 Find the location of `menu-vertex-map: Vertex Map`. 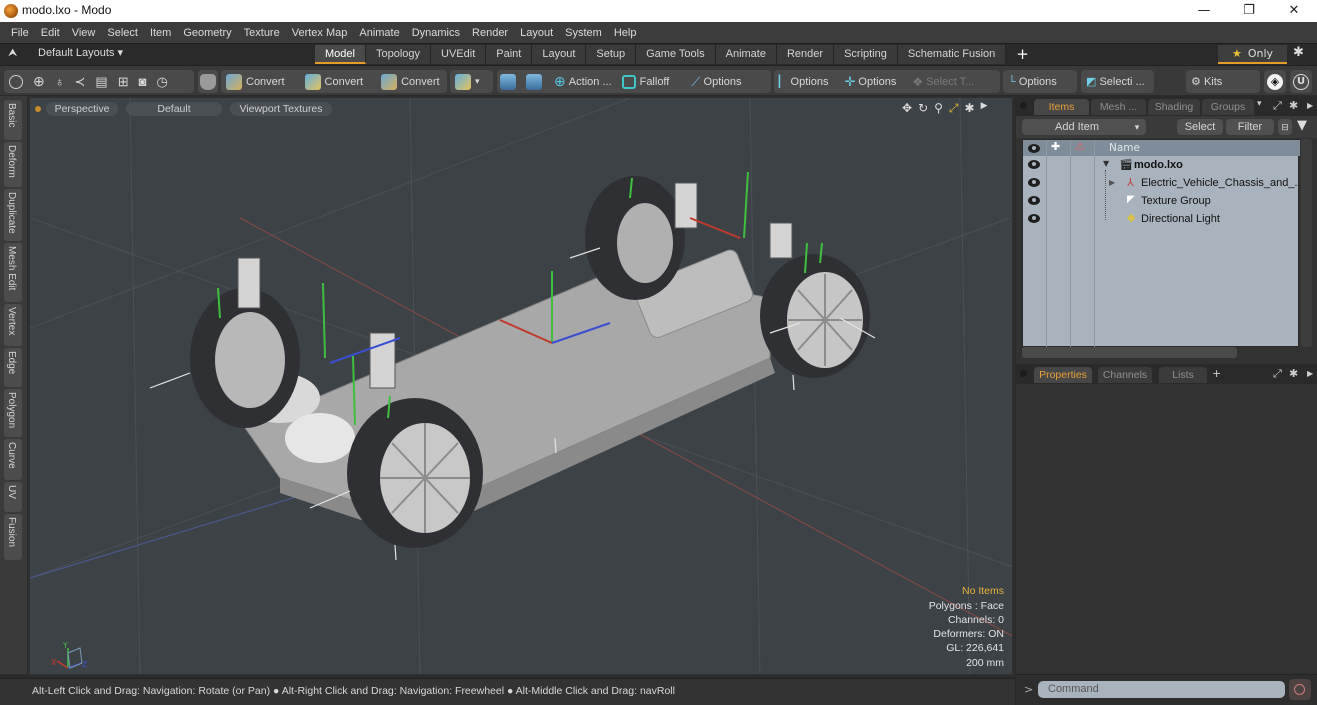

menu-vertex-map: Vertex Map is located at coordinates (320, 33).